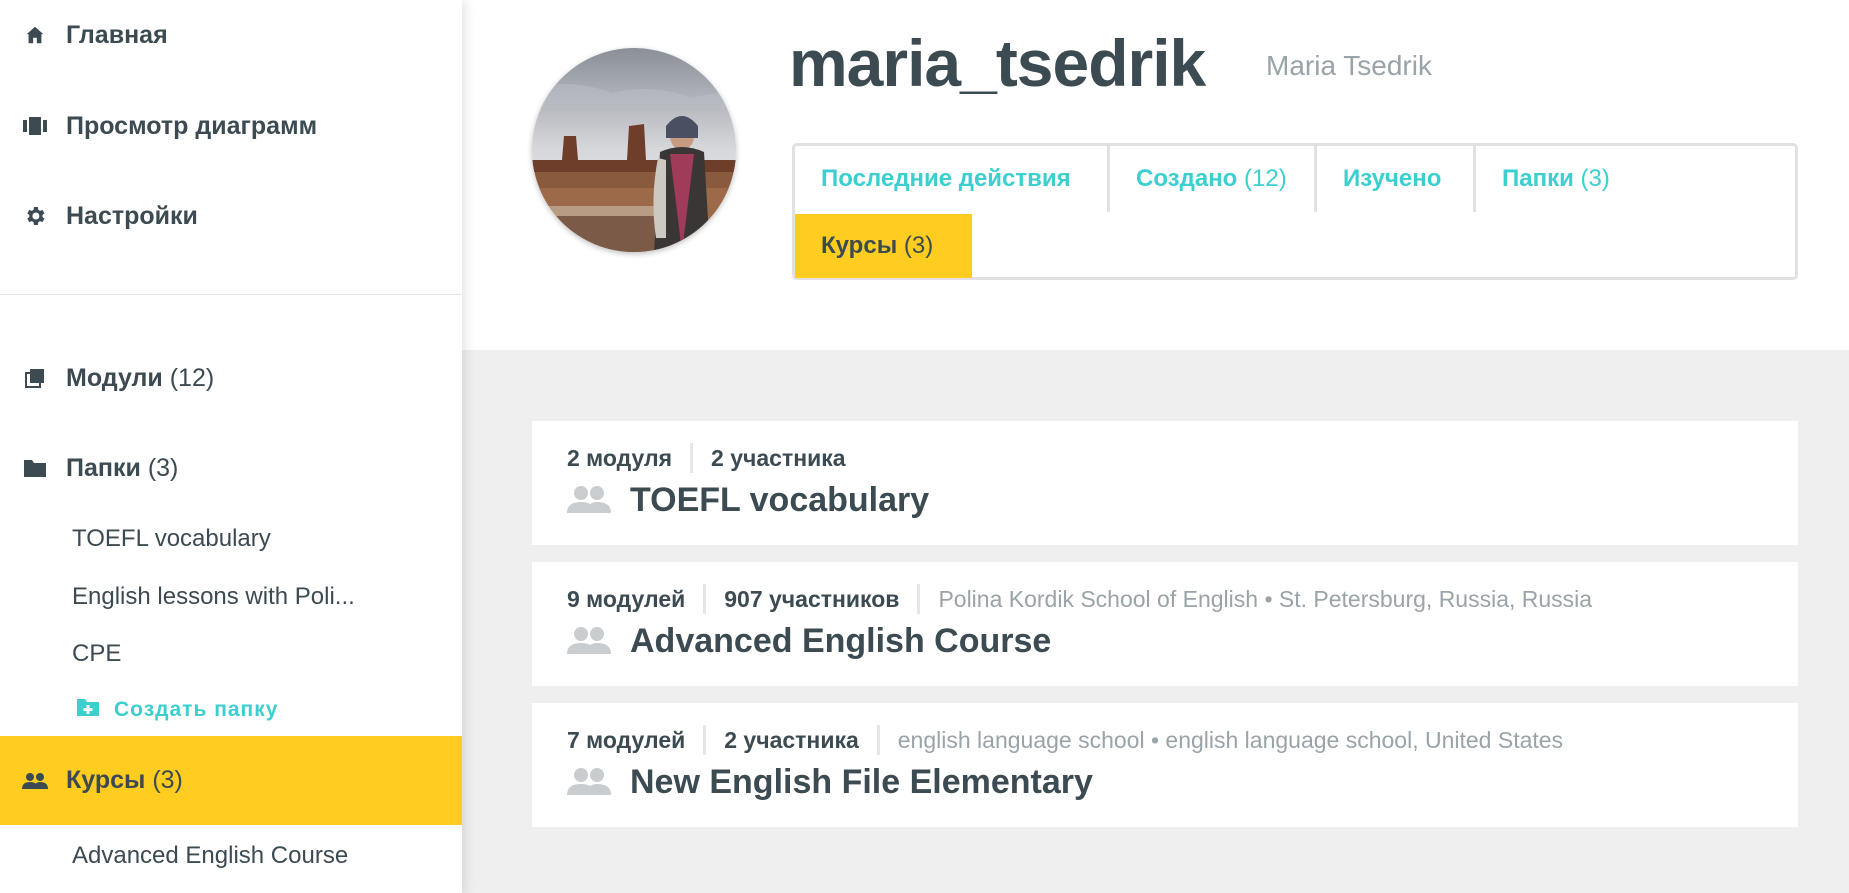 The image size is (1849, 893). Describe the element at coordinates (634, 150) in the screenshot. I see `avatar` at that location.